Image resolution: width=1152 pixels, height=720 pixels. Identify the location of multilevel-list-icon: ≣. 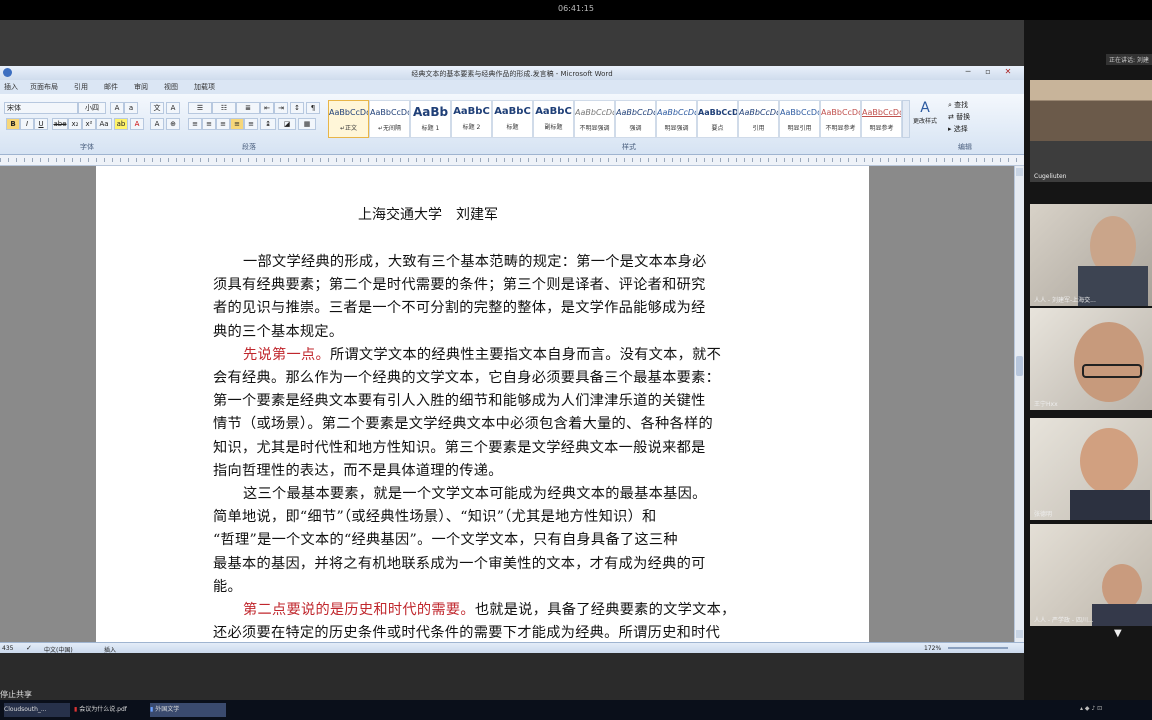
(248, 108).